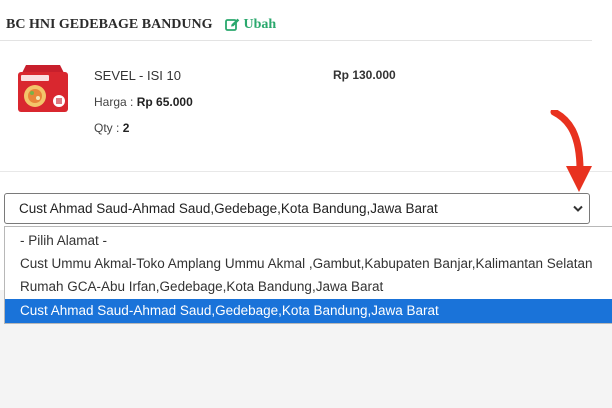  Describe the element at coordinates (364, 75) in the screenshot. I see `product-total: Rp 130.000` at that location.